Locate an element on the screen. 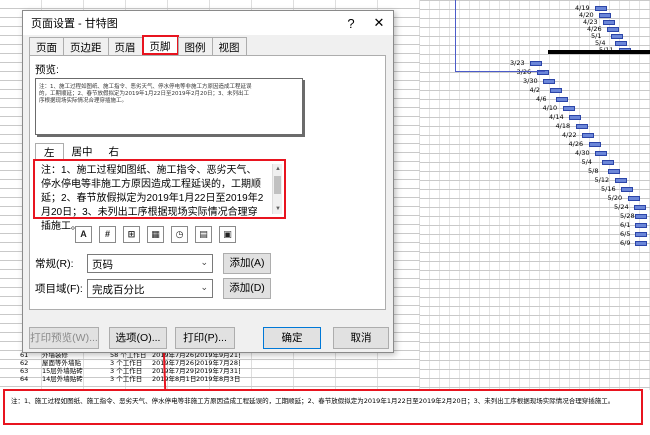  dialog-tabs: 页面 页边距 页眉 页脚 图例 视图 is located at coordinates (138, 45).